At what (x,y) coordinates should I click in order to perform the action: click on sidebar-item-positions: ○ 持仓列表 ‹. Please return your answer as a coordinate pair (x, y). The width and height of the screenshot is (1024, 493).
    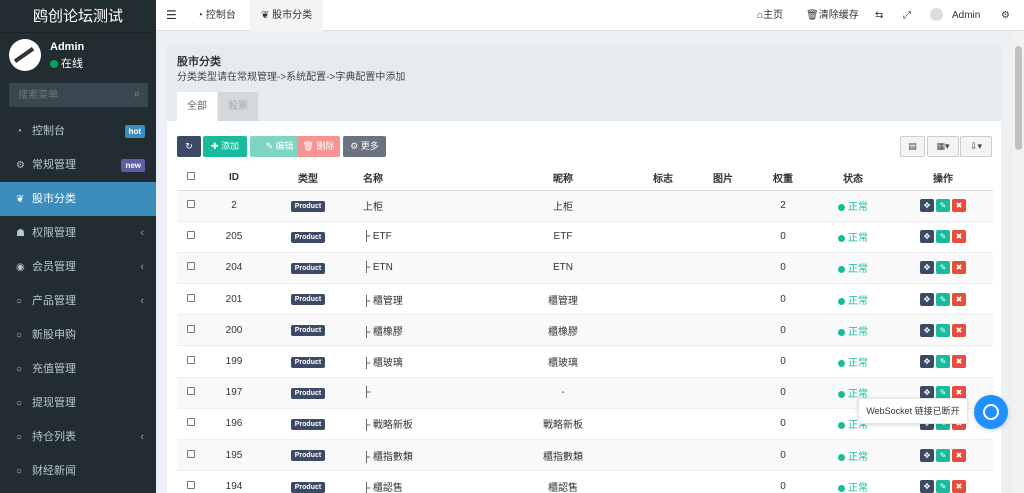
    Looking at the image, I should click on (78, 437).